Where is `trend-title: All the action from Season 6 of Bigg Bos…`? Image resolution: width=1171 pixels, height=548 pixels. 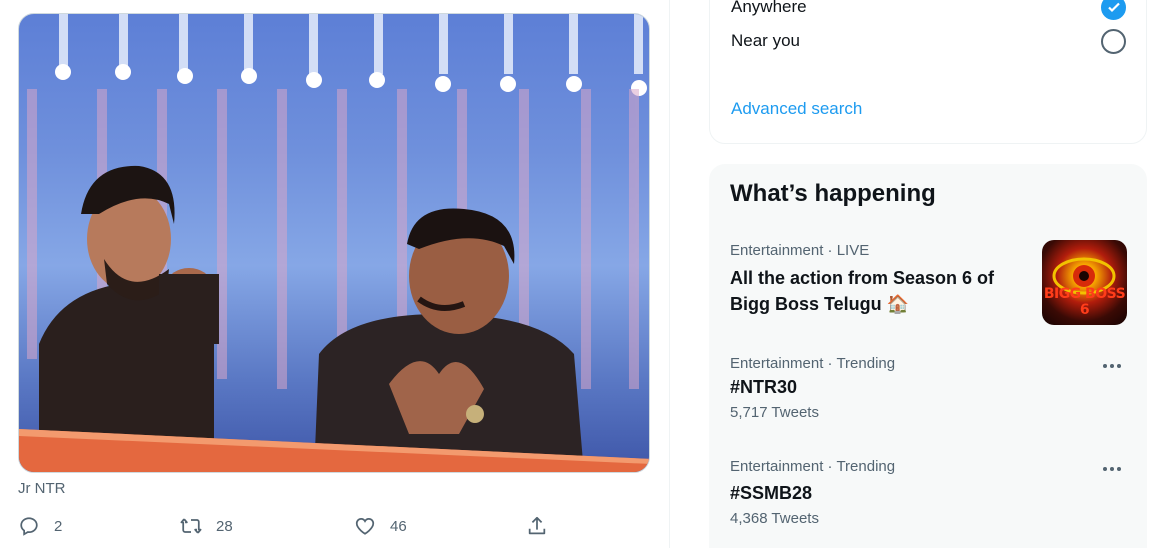
trend-title: All the action from Season 6 of Bigg Bos… is located at coordinates (862, 291).